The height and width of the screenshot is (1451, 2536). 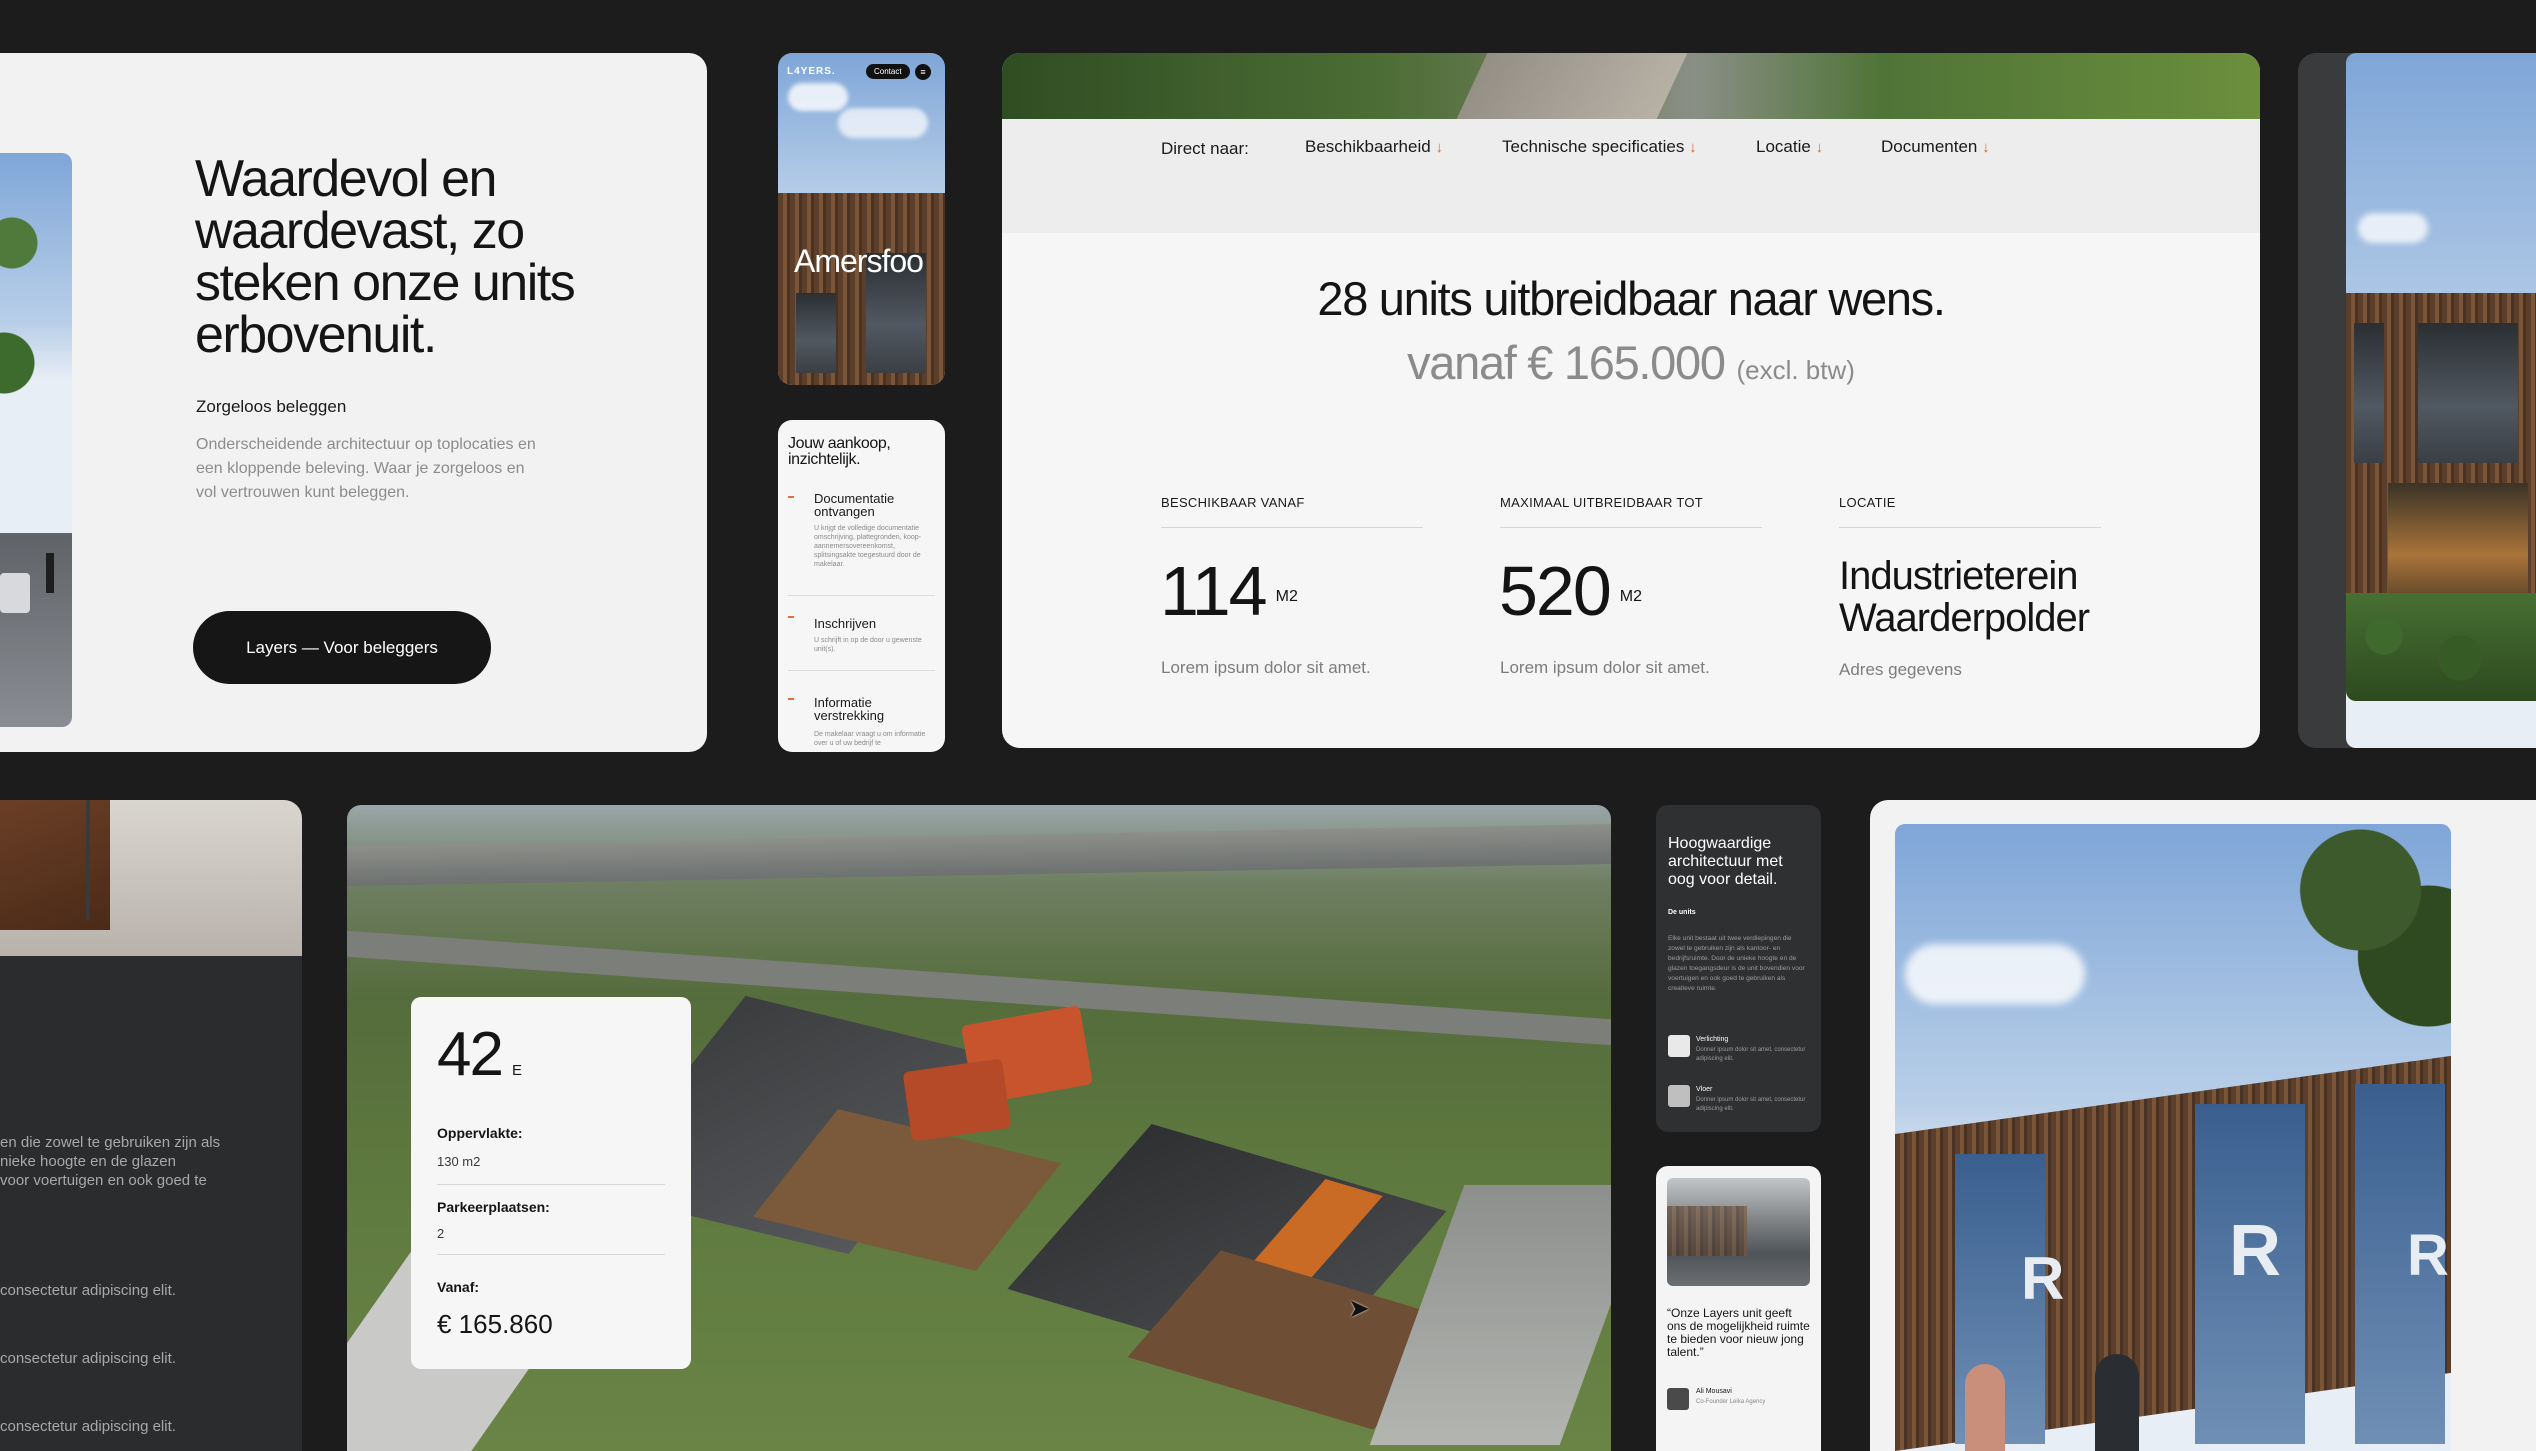 What do you see at coordinates (1714, 1391) in the screenshot?
I see `author-name: Ali Mousavi` at bounding box center [1714, 1391].